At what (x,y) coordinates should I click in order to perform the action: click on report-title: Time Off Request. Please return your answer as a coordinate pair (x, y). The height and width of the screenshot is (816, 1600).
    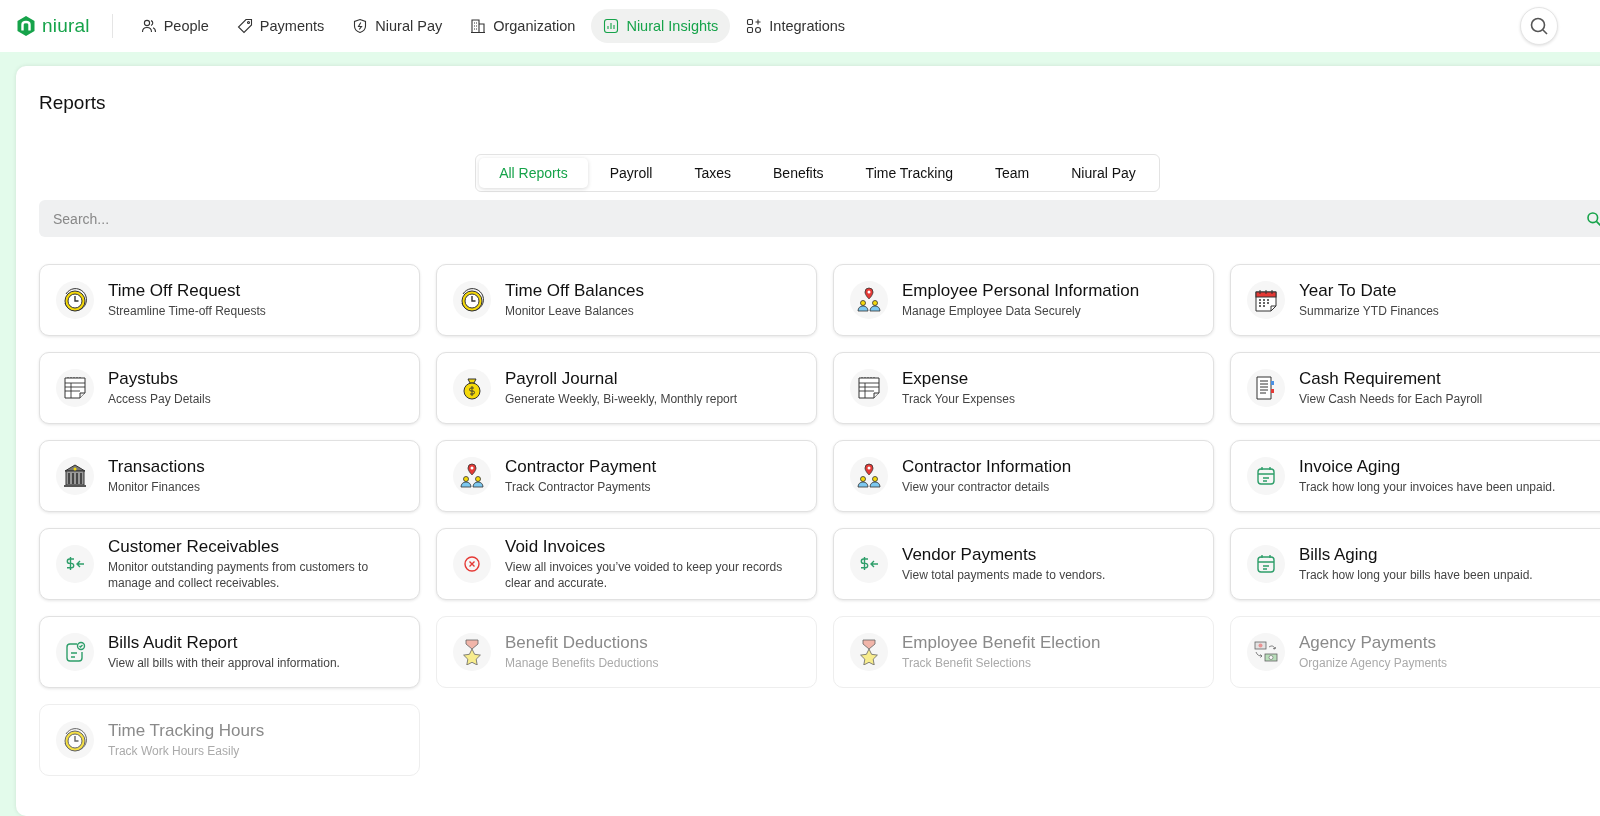
    Looking at the image, I should click on (175, 290).